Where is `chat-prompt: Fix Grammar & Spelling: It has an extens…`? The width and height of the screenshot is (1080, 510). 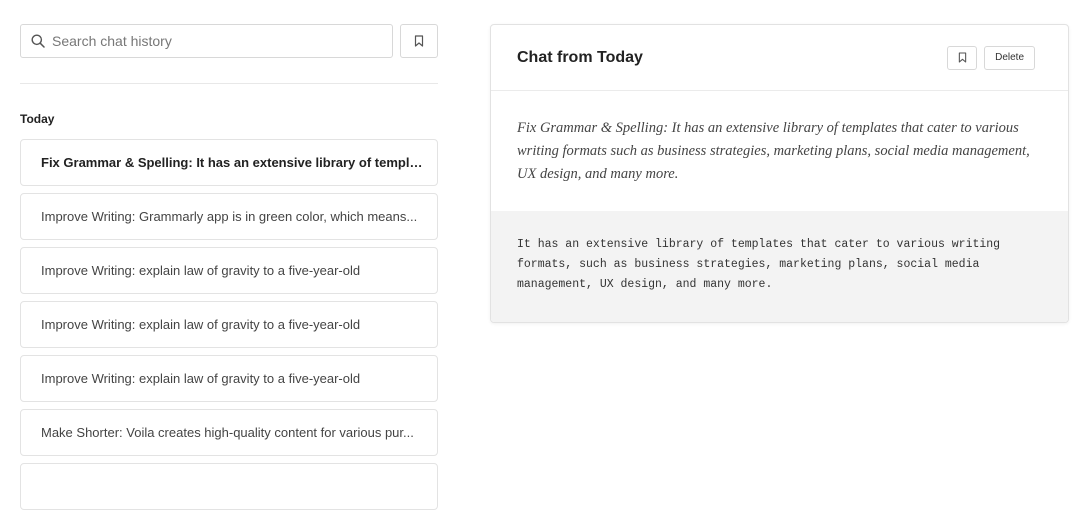 chat-prompt: Fix Grammar & Spelling: It has an extens… is located at coordinates (773, 151).